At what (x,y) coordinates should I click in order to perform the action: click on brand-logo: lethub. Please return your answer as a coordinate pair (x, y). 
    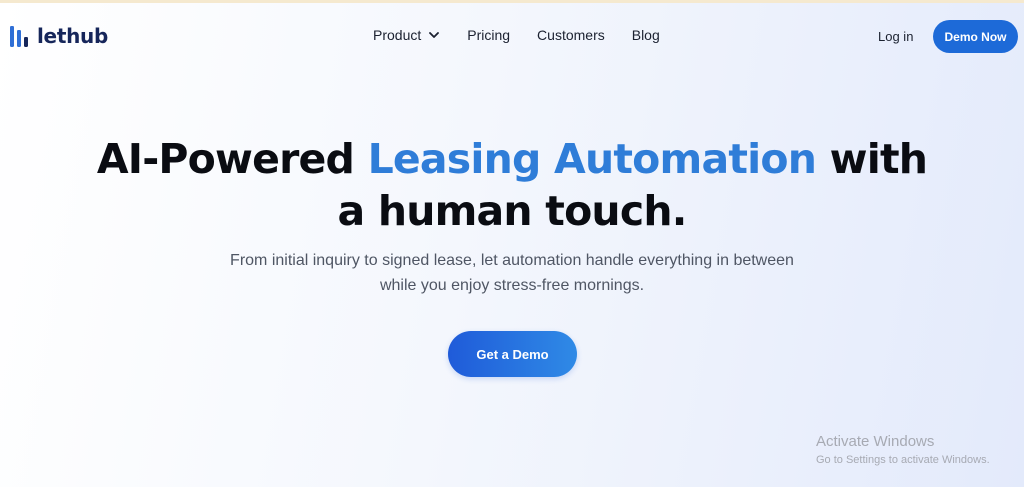
    Looking at the image, I should click on (58, 36).